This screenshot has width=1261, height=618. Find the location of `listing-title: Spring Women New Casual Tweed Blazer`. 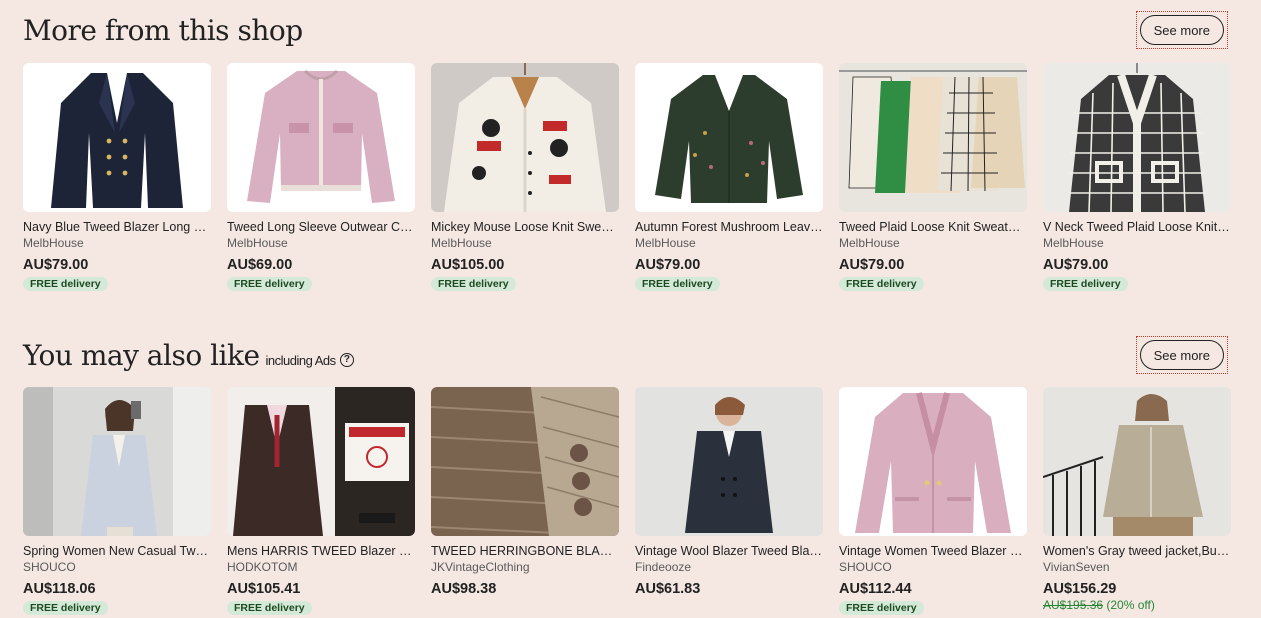

listing-title: Spring Women New Casual Tweed Blazer is located at coordinates (117, 551).